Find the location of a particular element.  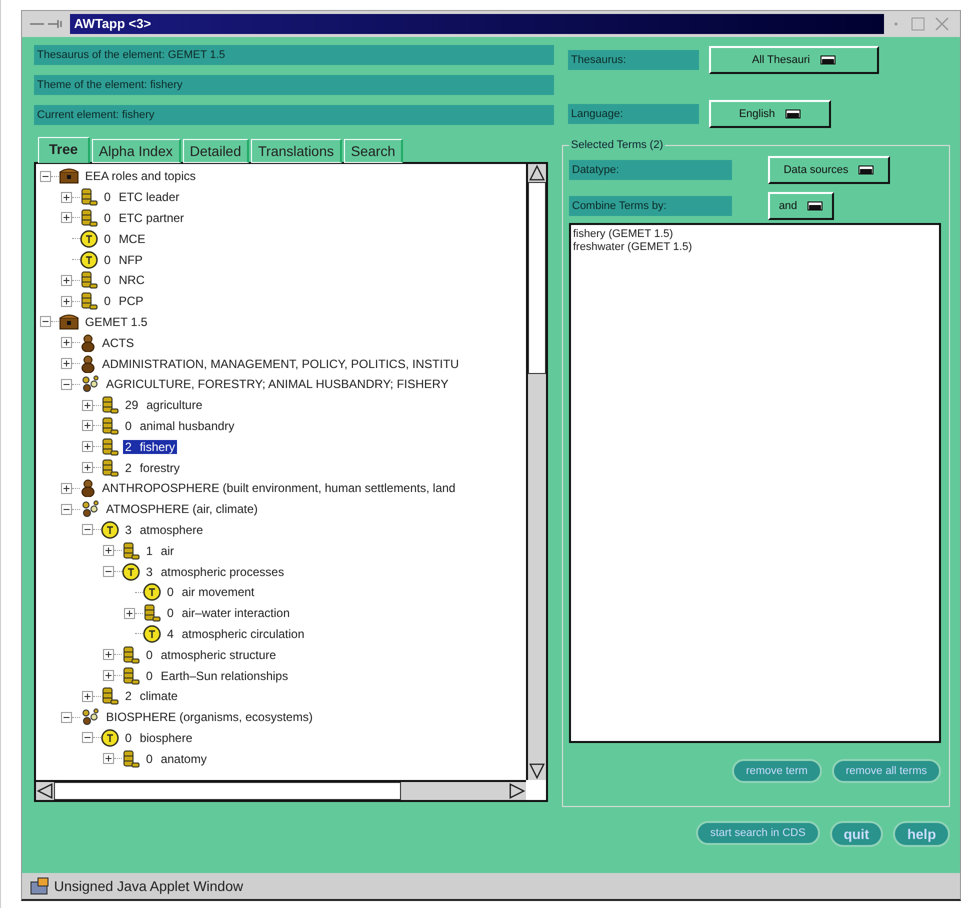

term-item: freshwater (GEMET 1.5) is located at coordinates (755, 247).